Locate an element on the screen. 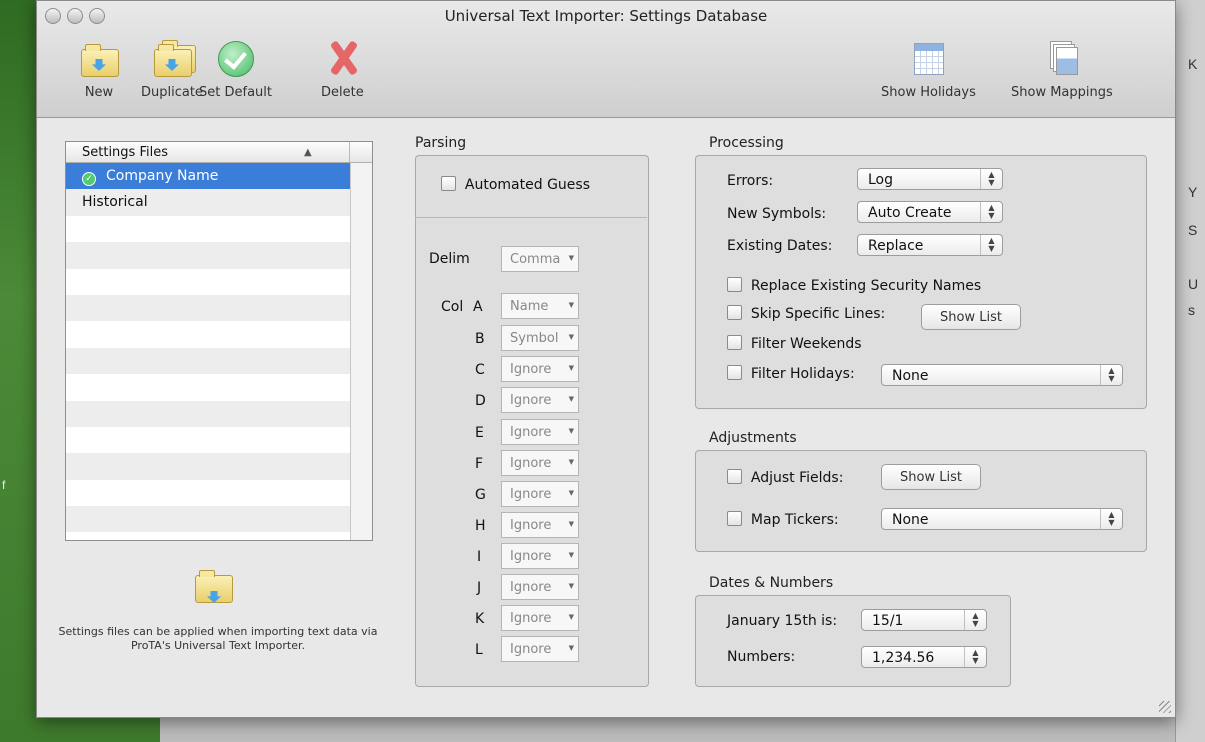 The height and width of the screenshot is (742, 1205). delim-combo: Comma ▼ is located at coordinates (540, 259).